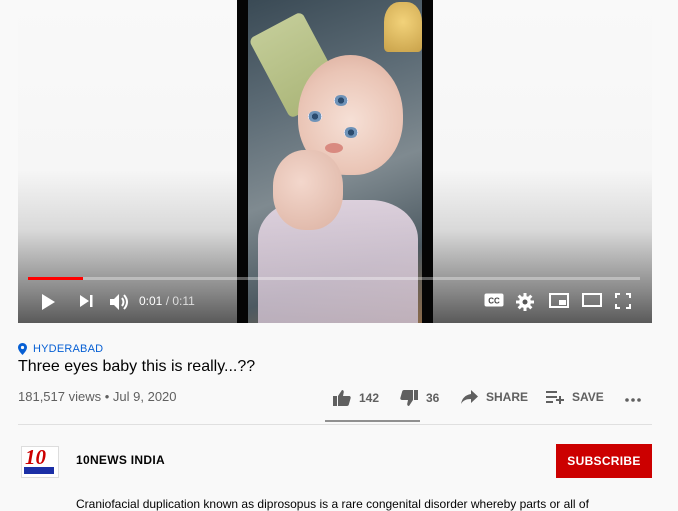 Image resolution: width=678 pixels, height=511 pixels. Describe the element at coordinates (308, 190) in the screenshot. I see `baby-hand` at that location.